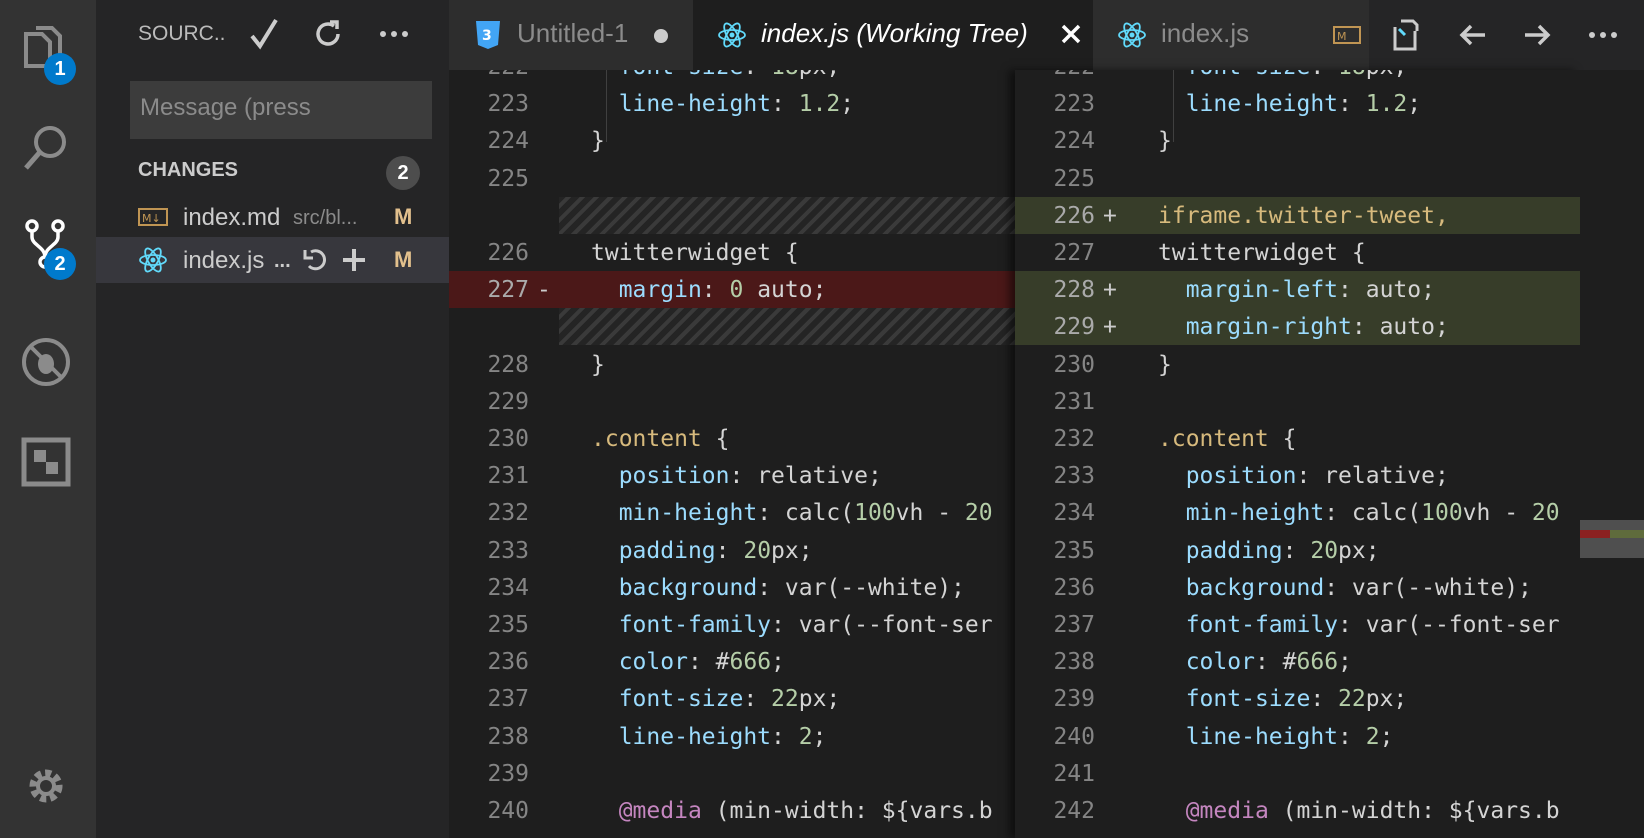 Image resolution: width=1644 pixels, height=838 pixels. I want to click on code-text: color: #666;, so click(1268, 662).